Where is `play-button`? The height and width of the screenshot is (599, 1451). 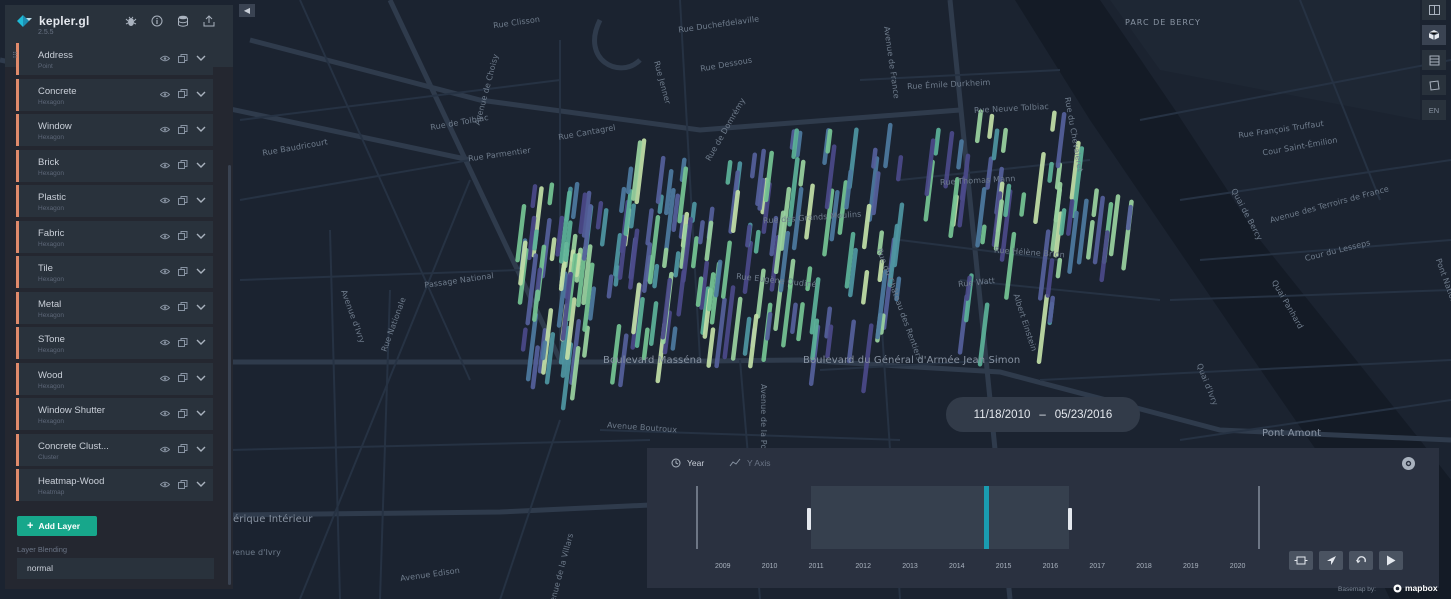
play-button is located at coordinates (1391, 560).